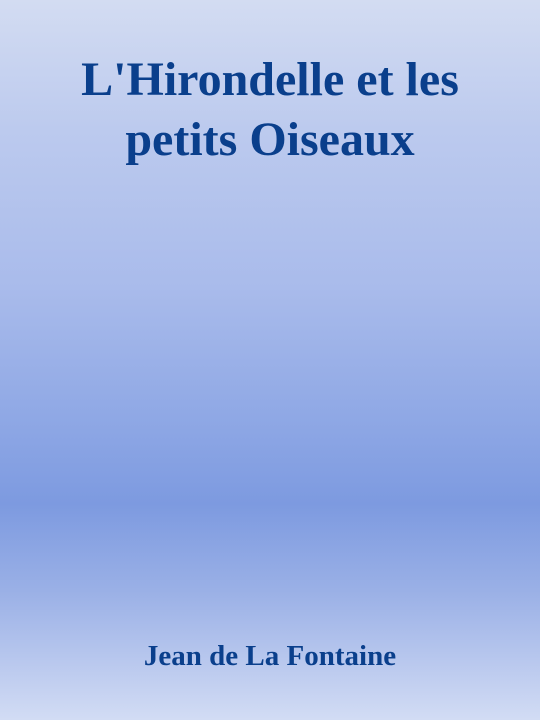 This screenshot has width=540, height=720. I want to click on book-title-line-2: petits Oiseaux, so click(270, 139).